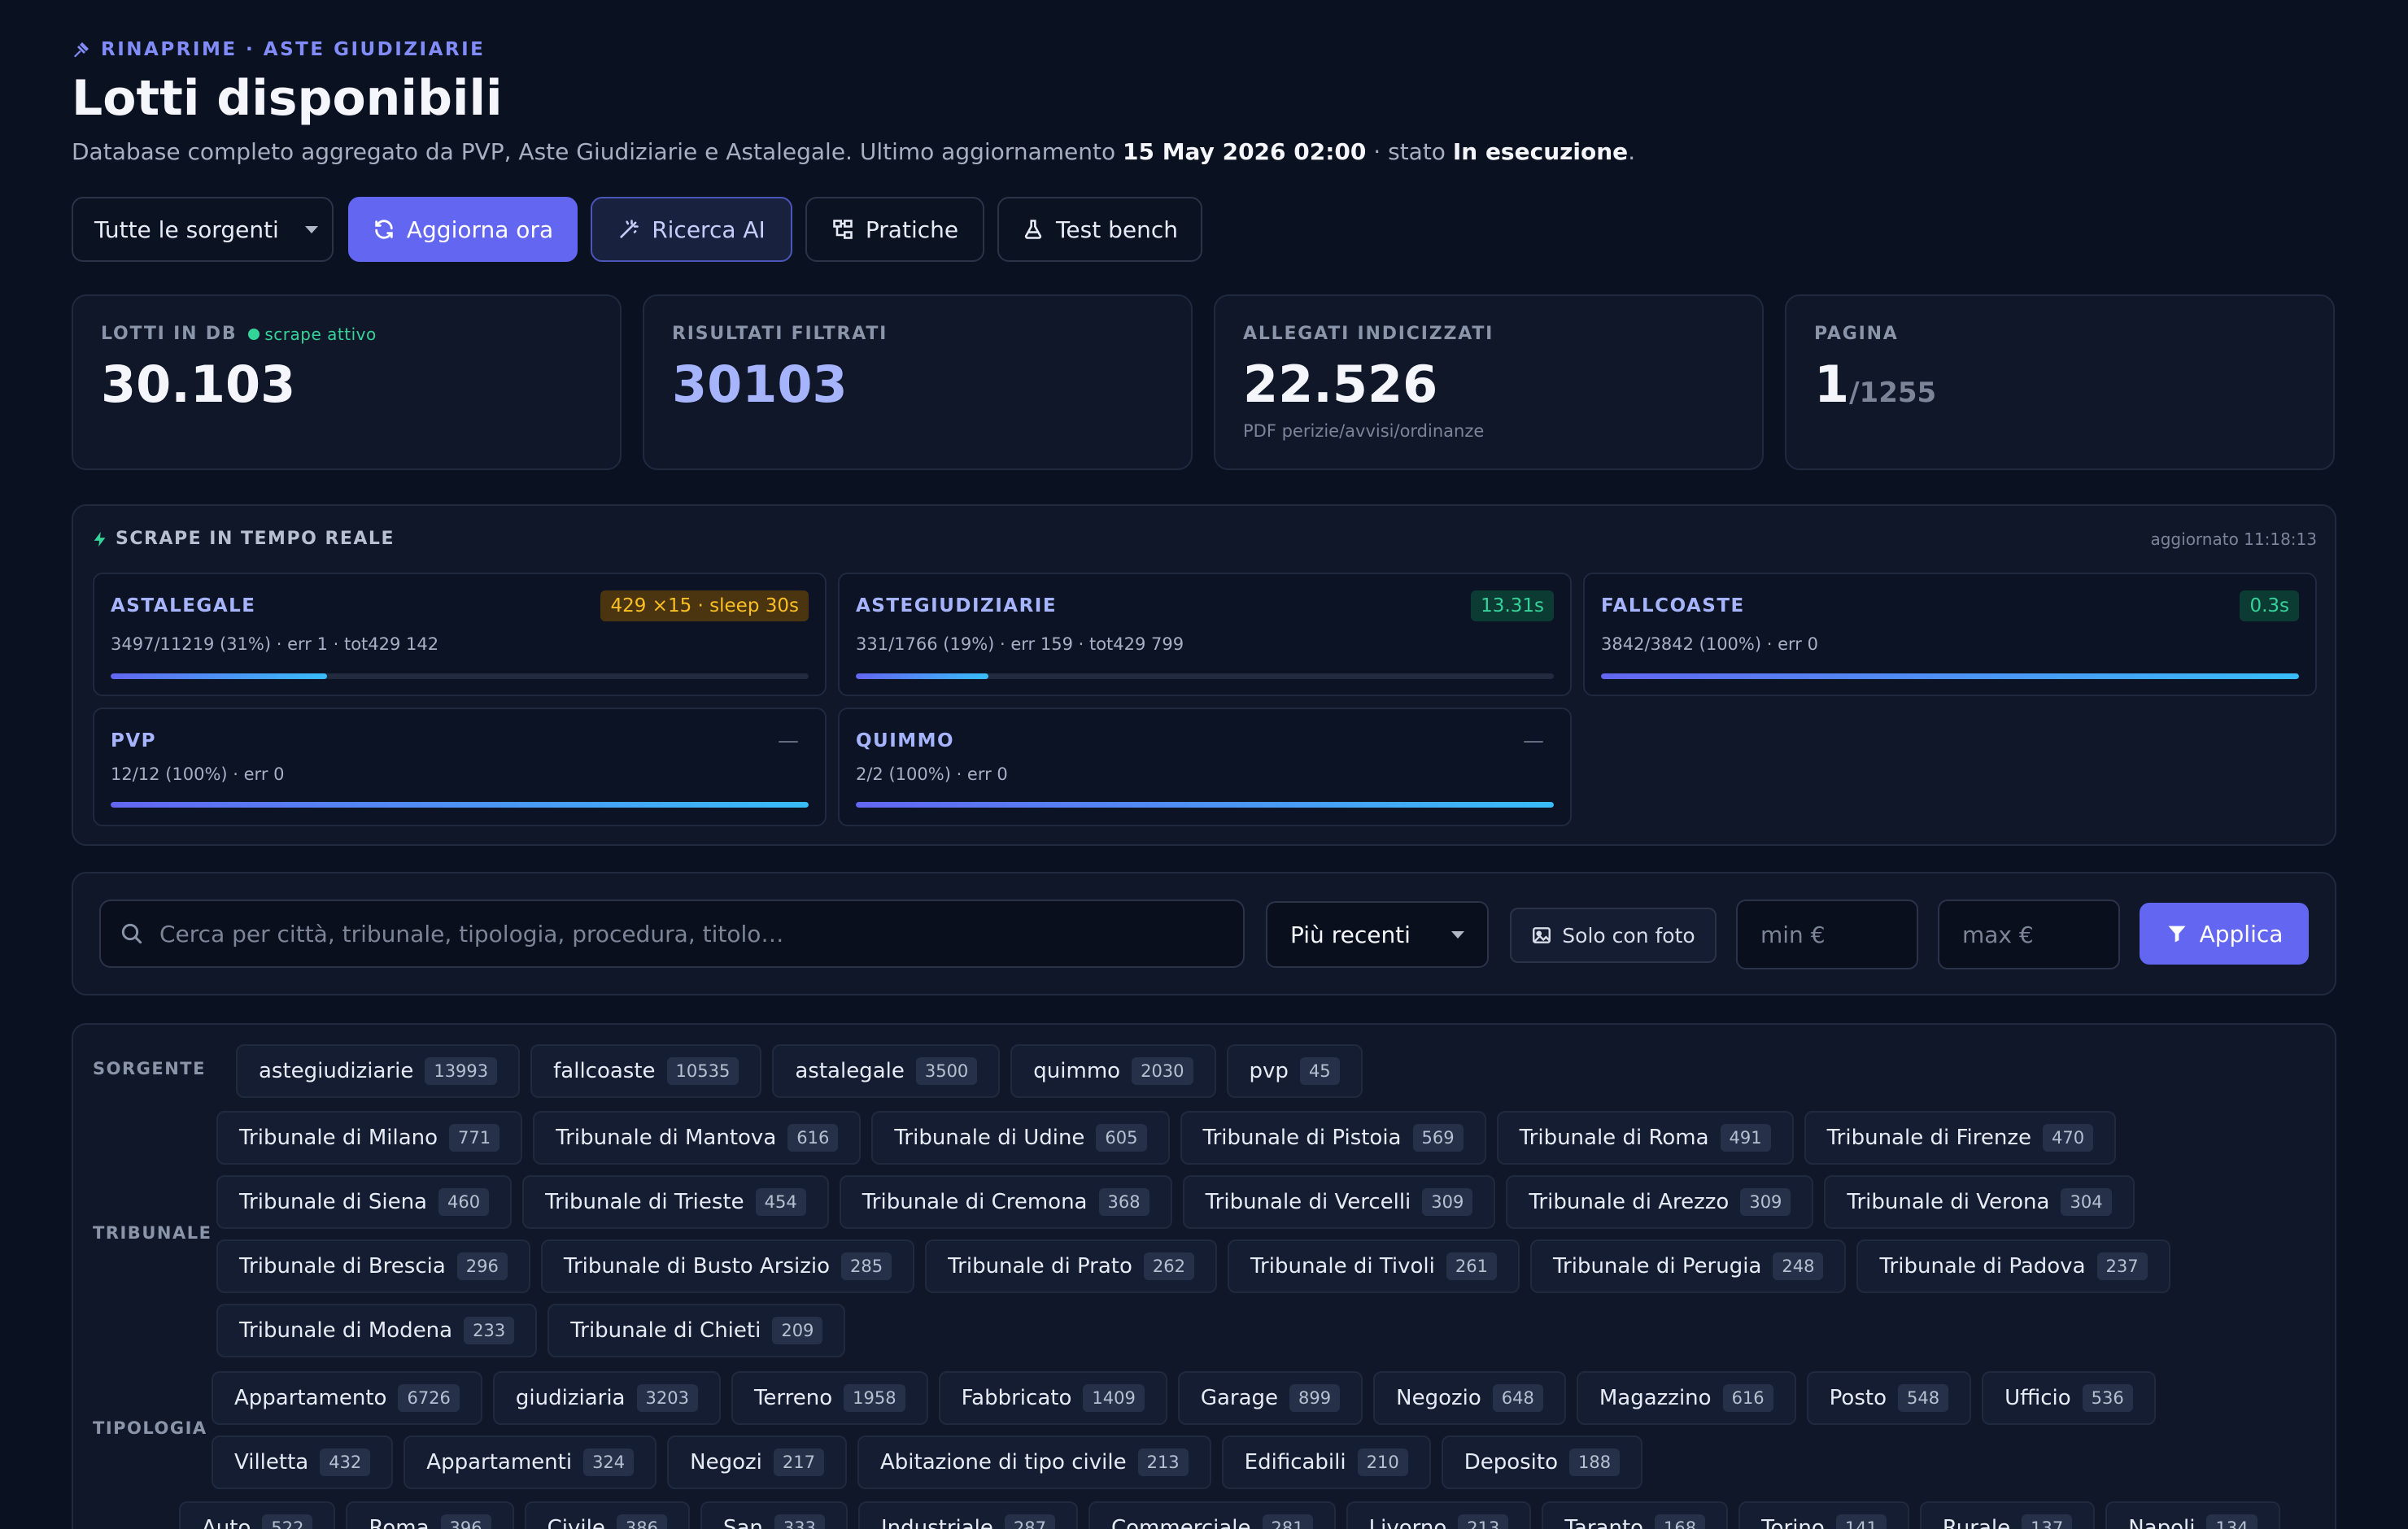 The width and height of the screenshot is (2408, 1529). I want to click on filter-chip: Negozi 217, so click(757, 1462).